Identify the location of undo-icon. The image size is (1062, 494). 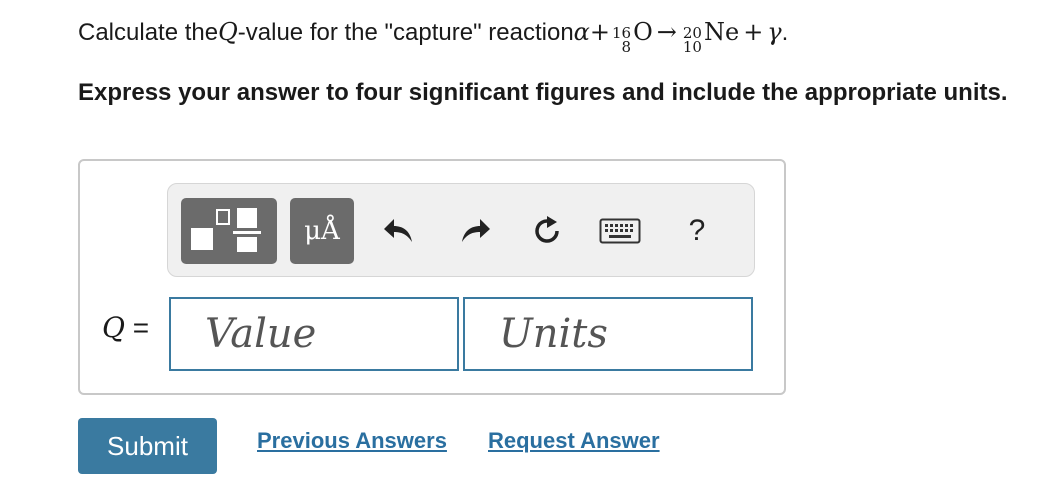
(398, 230).